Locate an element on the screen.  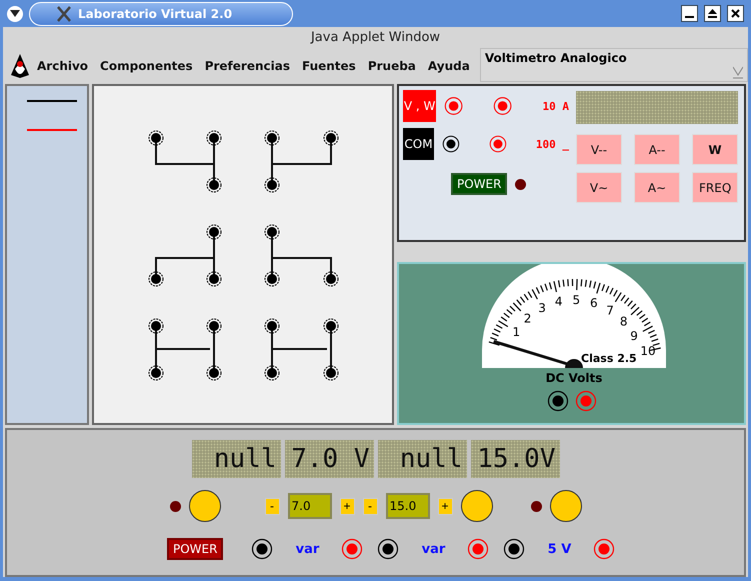
mode-button: A-- is located at coordinates (657, 149).